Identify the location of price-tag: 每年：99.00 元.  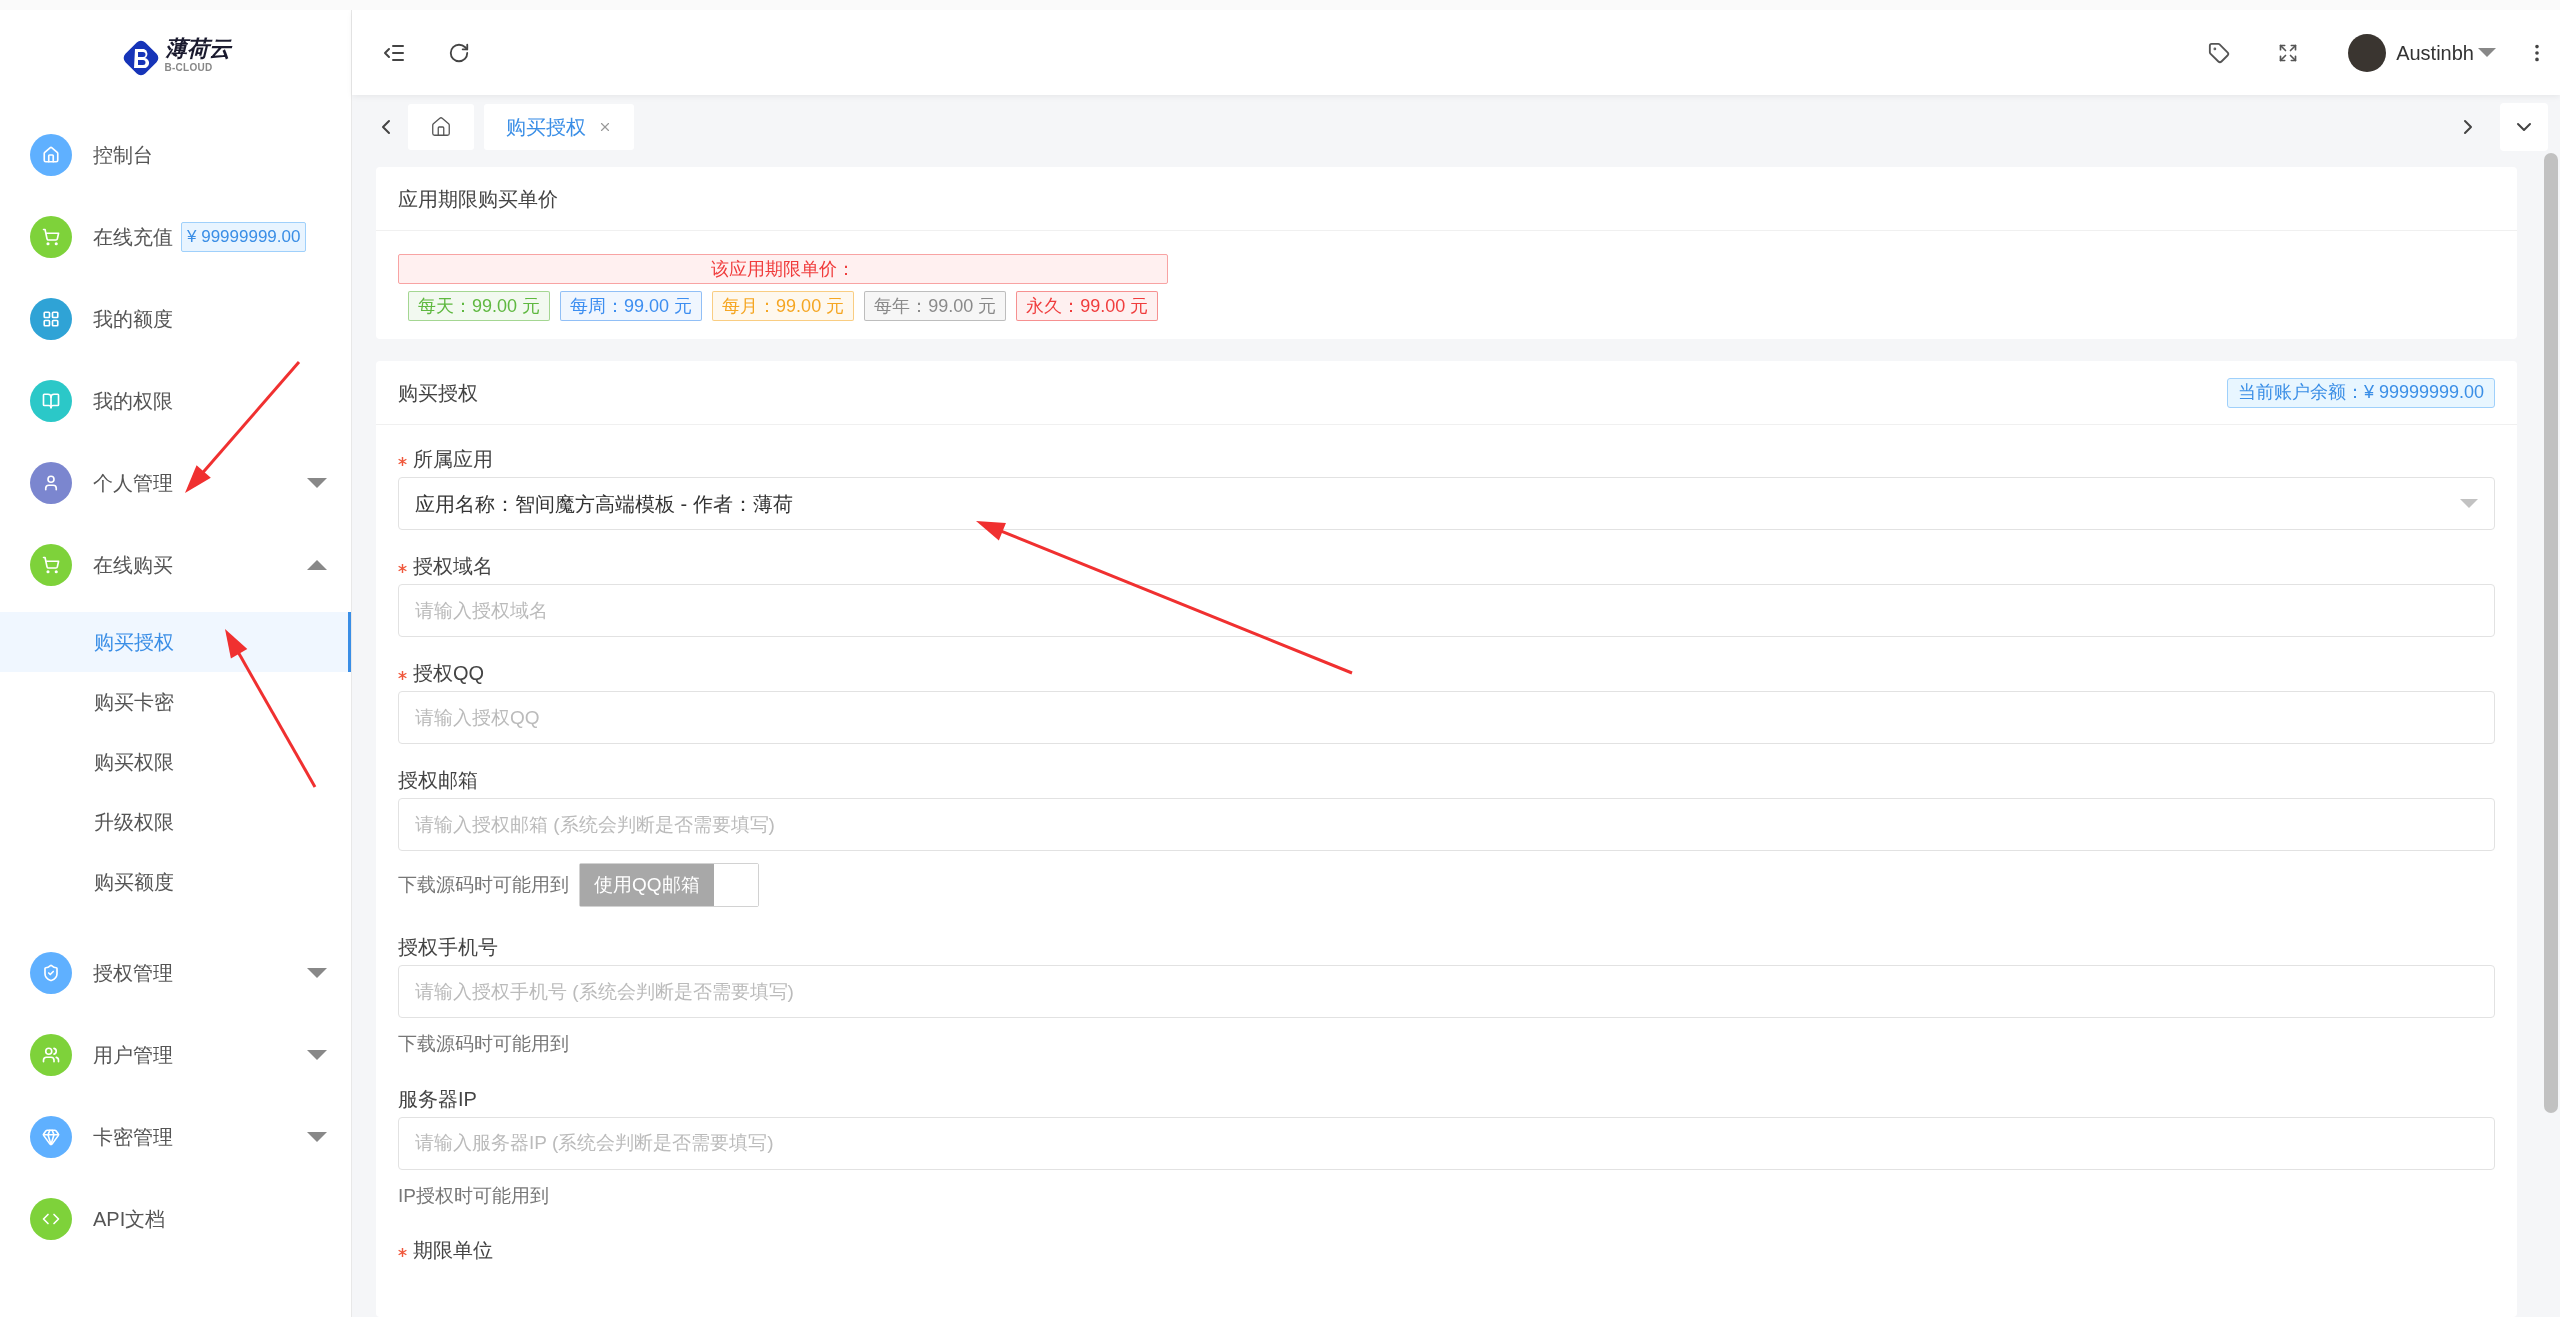
(935, 306).